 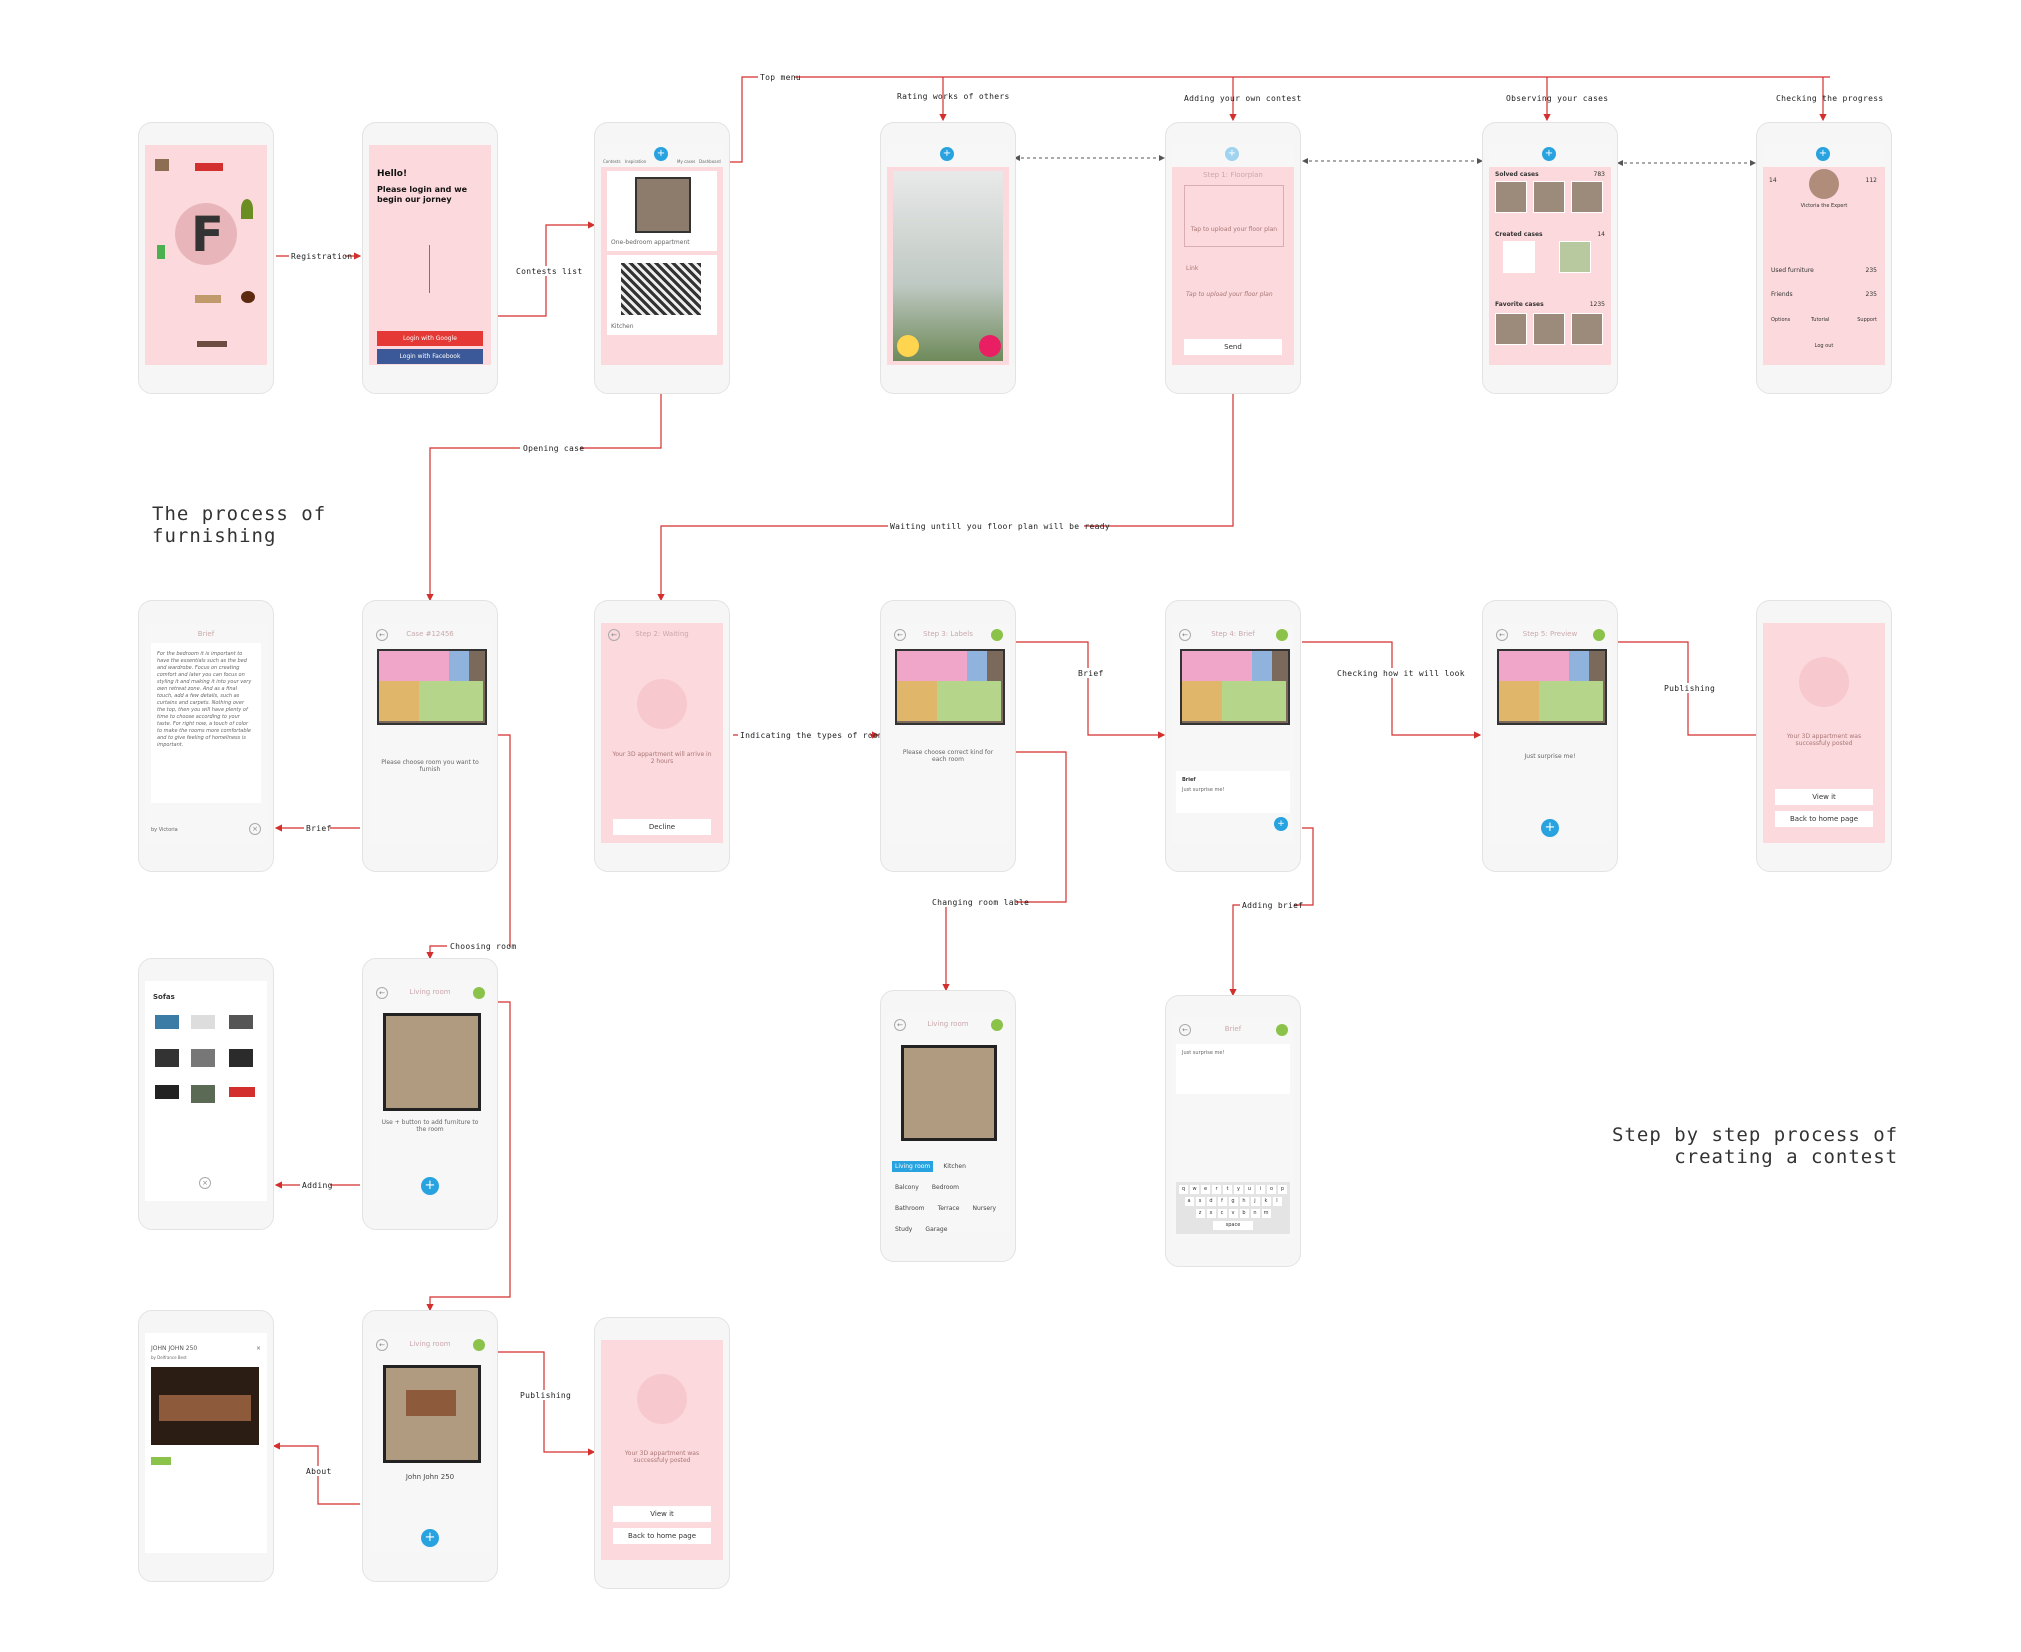 What do you see at coordinates (1233, 1069) in the screenshot?
I see `brief-input: Just surprise me!` at bounding box center [1233, 1069].